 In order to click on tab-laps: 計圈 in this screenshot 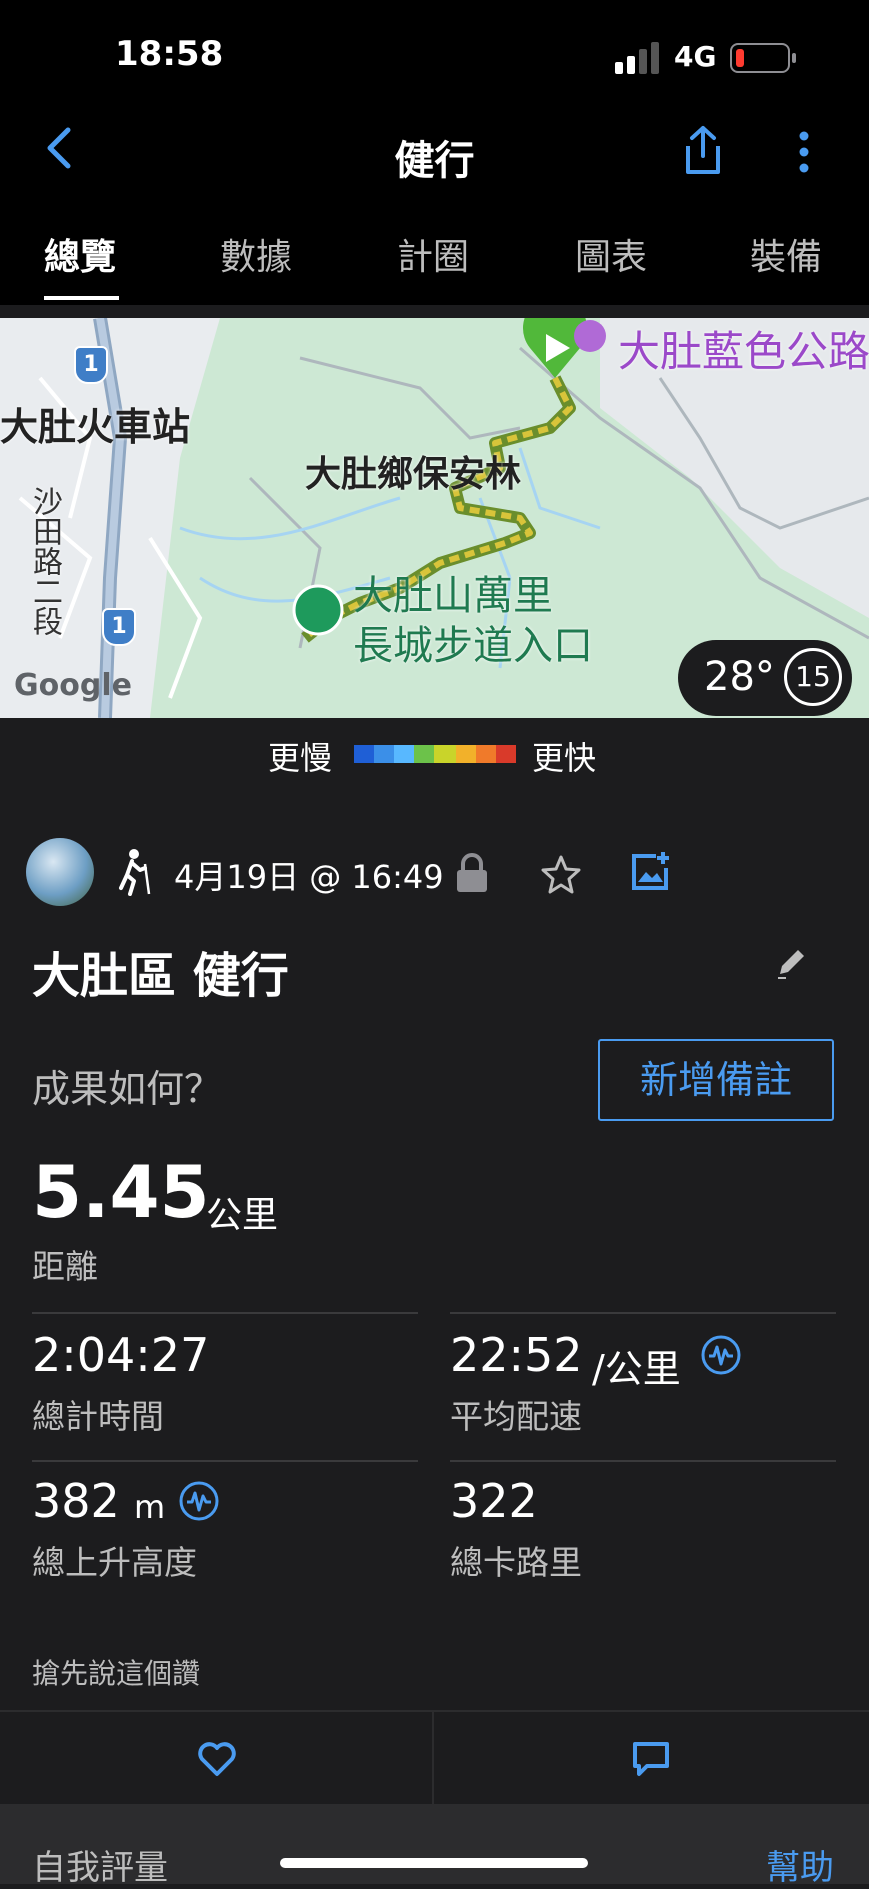, I will do `click(433, 254)`.